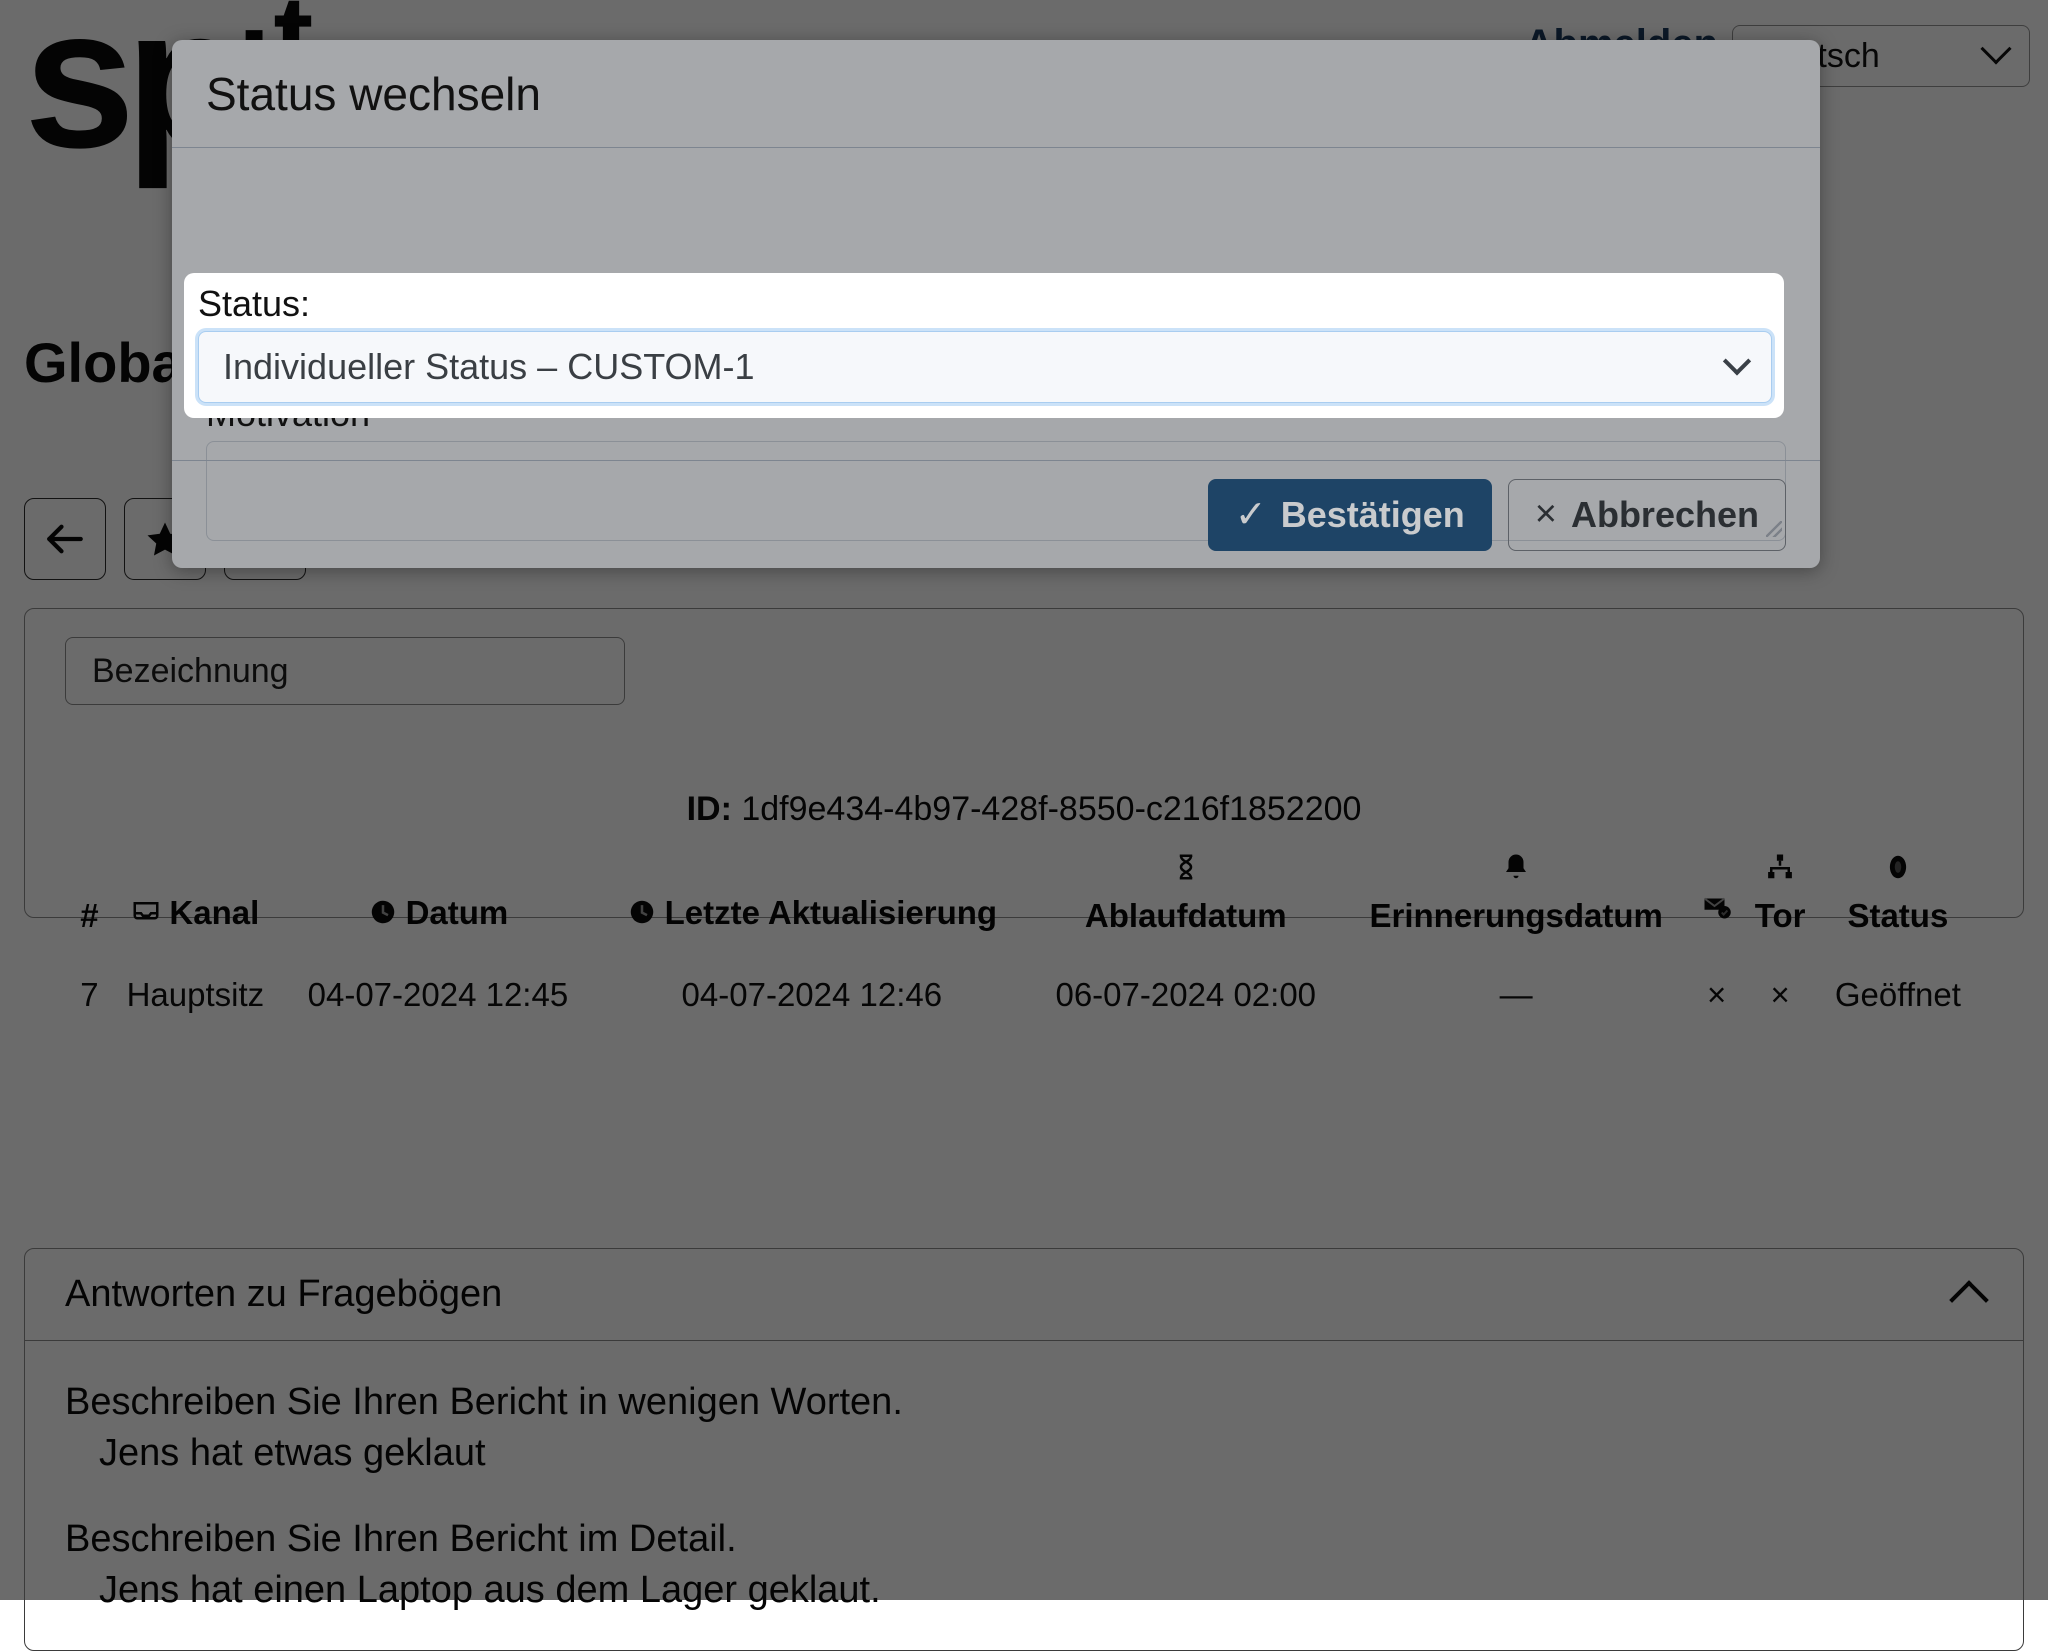  Describe the element at coordinates (1737, 361) in the screenshot. I see `chevron-down-icon` at that location.